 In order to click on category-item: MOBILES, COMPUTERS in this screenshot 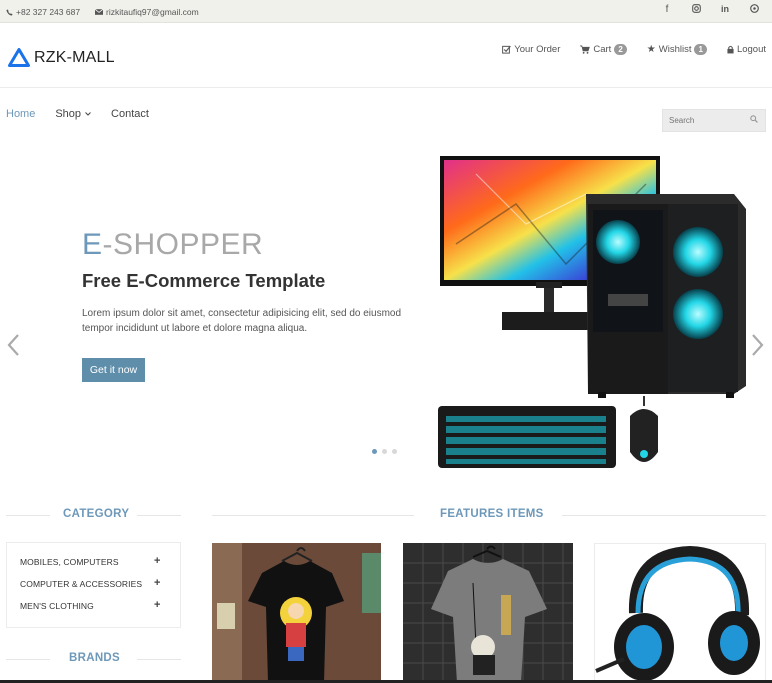, I will do `click(69, 562)`.